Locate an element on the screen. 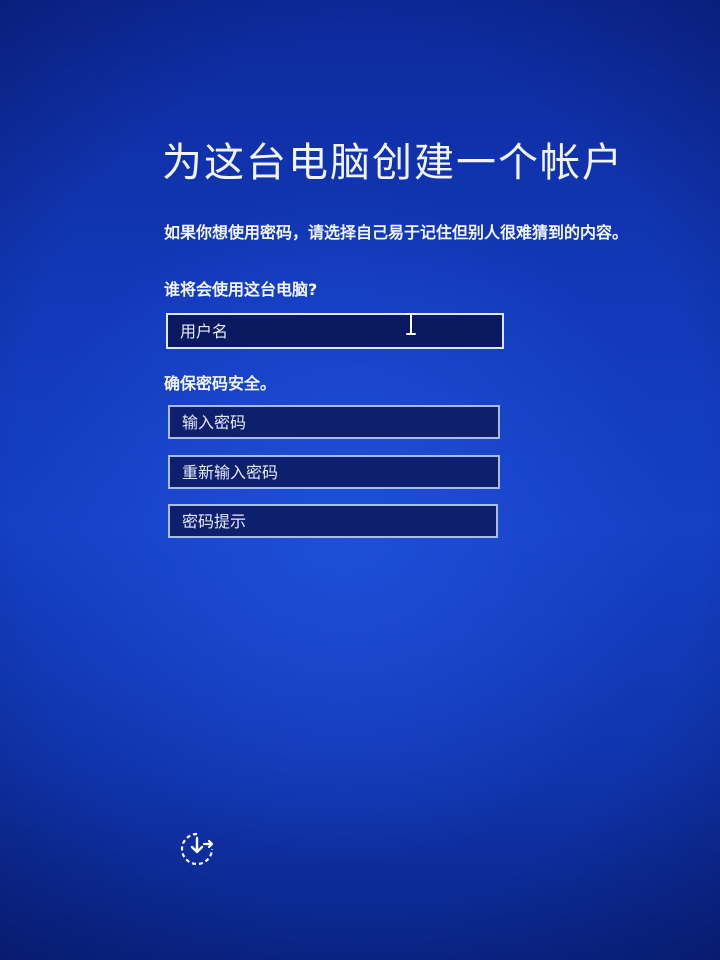  who-will-use-label: 谁将会使用这台电脑? is located at coordinates (241, 289).